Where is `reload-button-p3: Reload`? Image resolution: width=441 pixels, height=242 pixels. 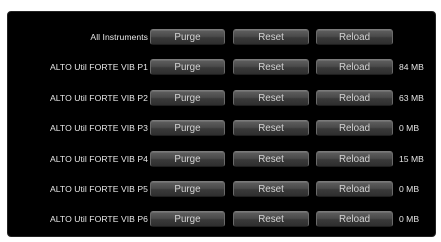
reload-button-p3: Reload is located at coordinates (354, 128).